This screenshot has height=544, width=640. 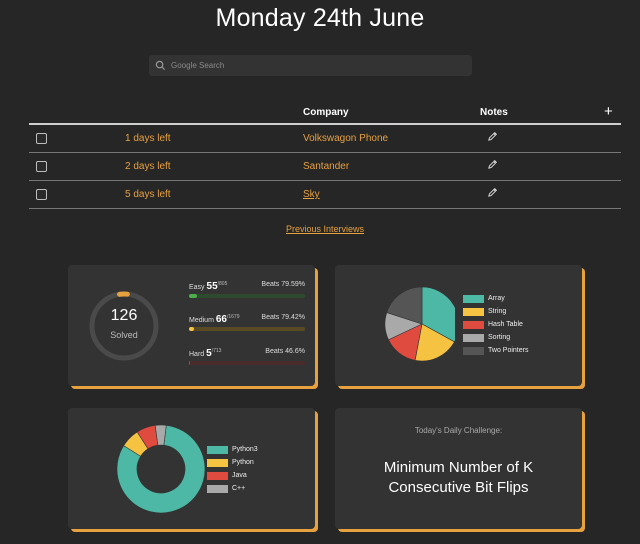 I want to click on search-input, so click(x=316, y=65).